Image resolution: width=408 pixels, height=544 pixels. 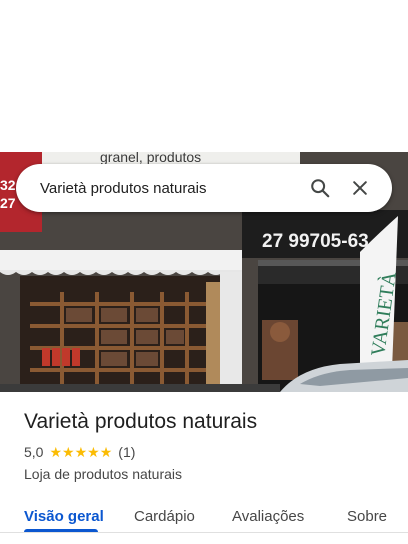 I want to click on search-bar: Varietà produtos naturais, so click(x=204, y=188).